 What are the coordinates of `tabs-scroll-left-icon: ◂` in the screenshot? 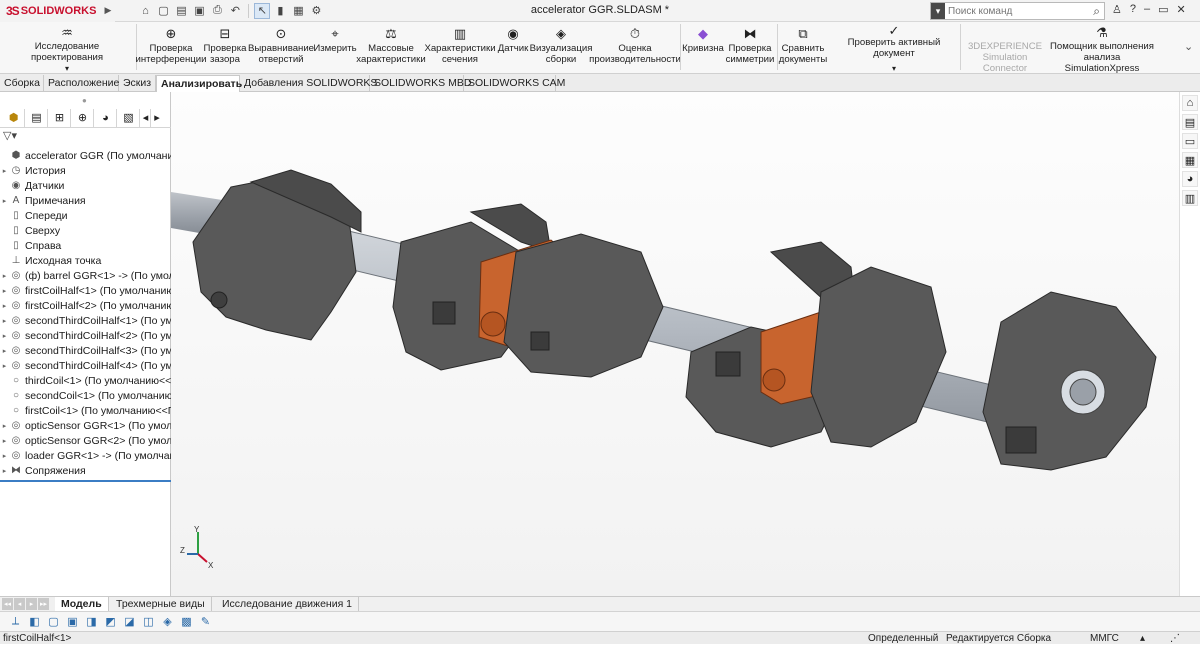 It's located at (146, 117).